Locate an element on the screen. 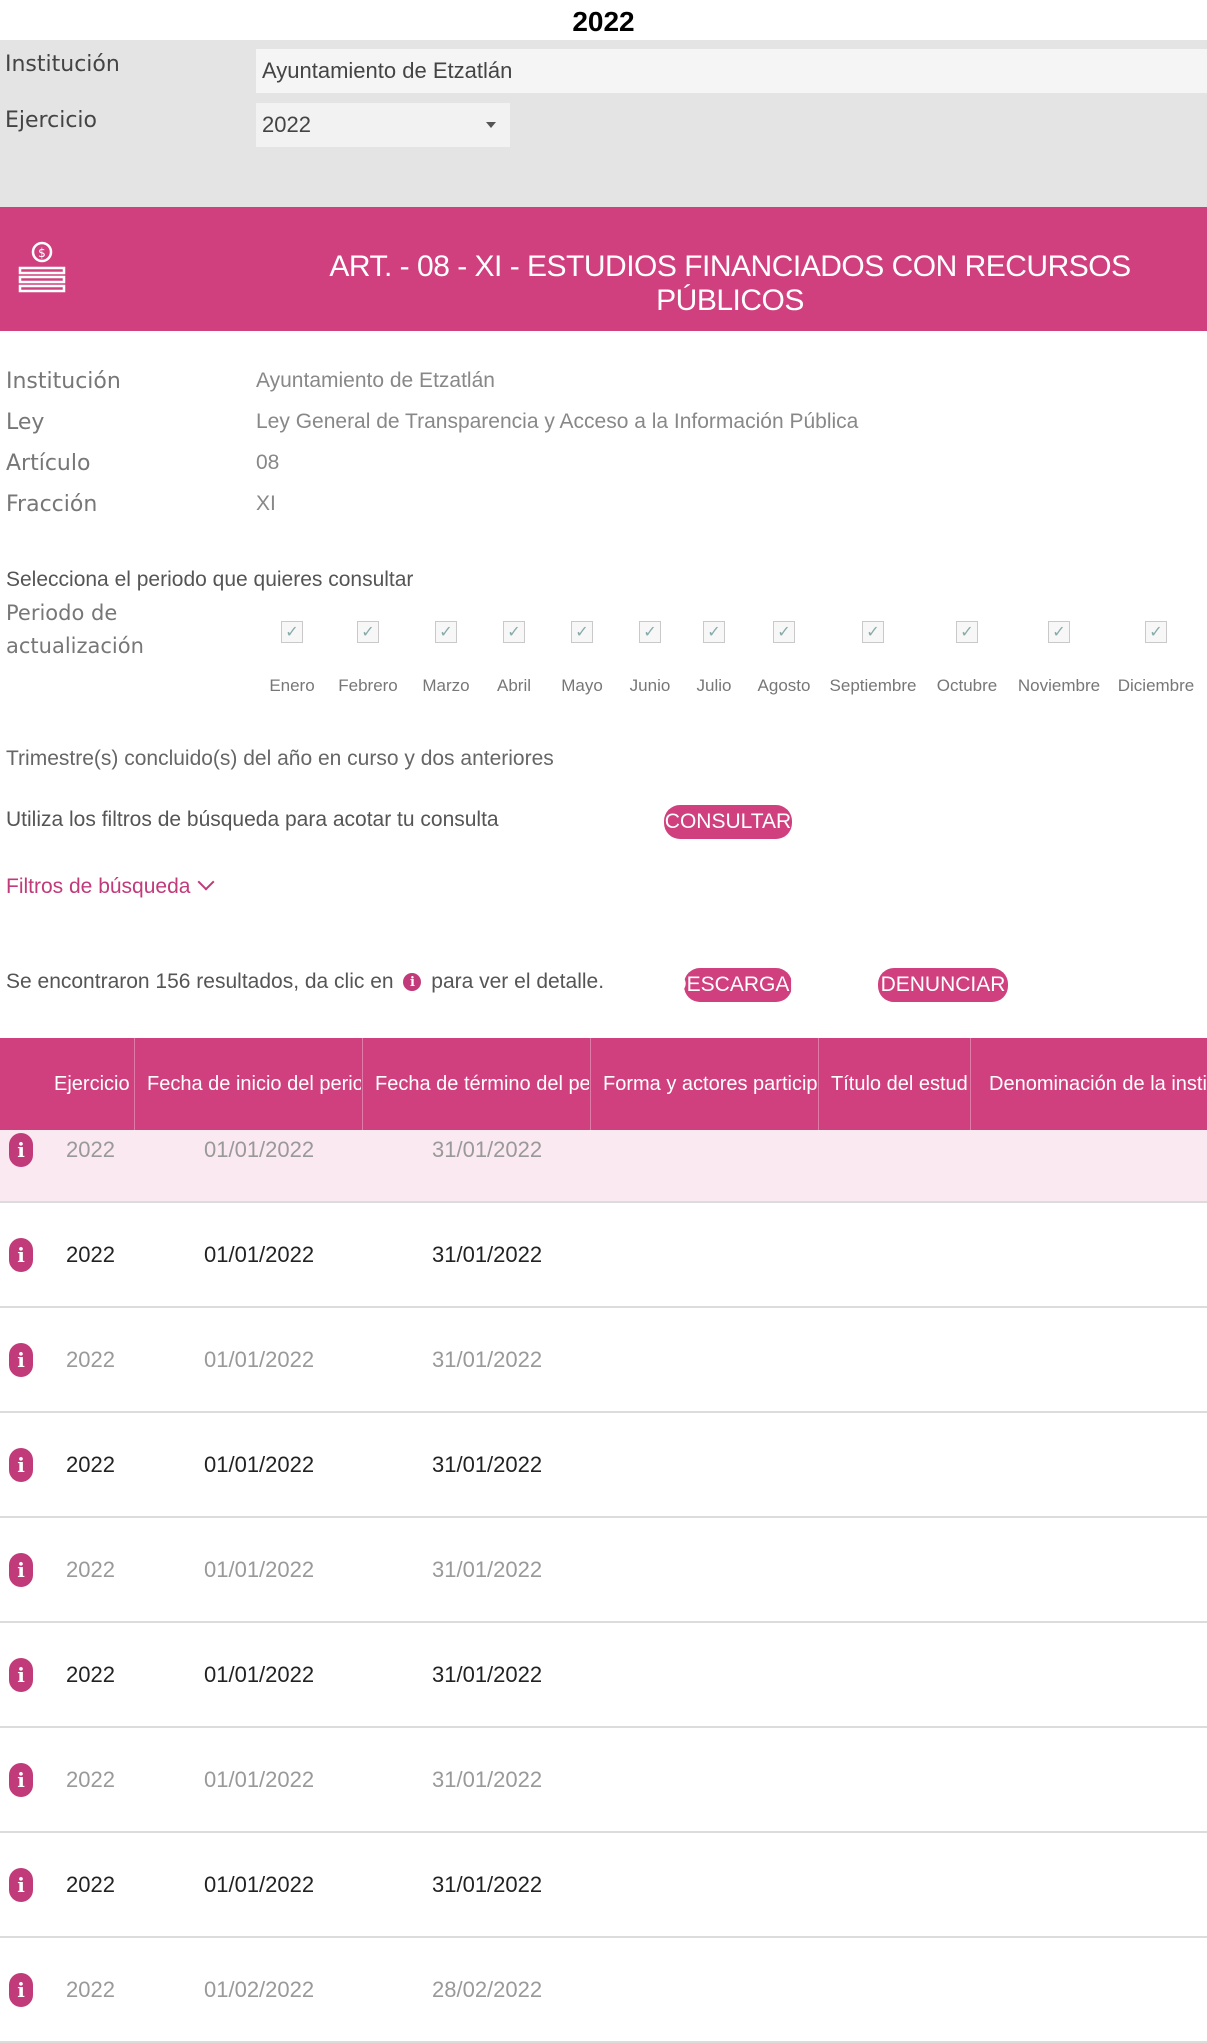  filtros-toggle: Filtros de búsqueda is located at coordinates (110, 886).